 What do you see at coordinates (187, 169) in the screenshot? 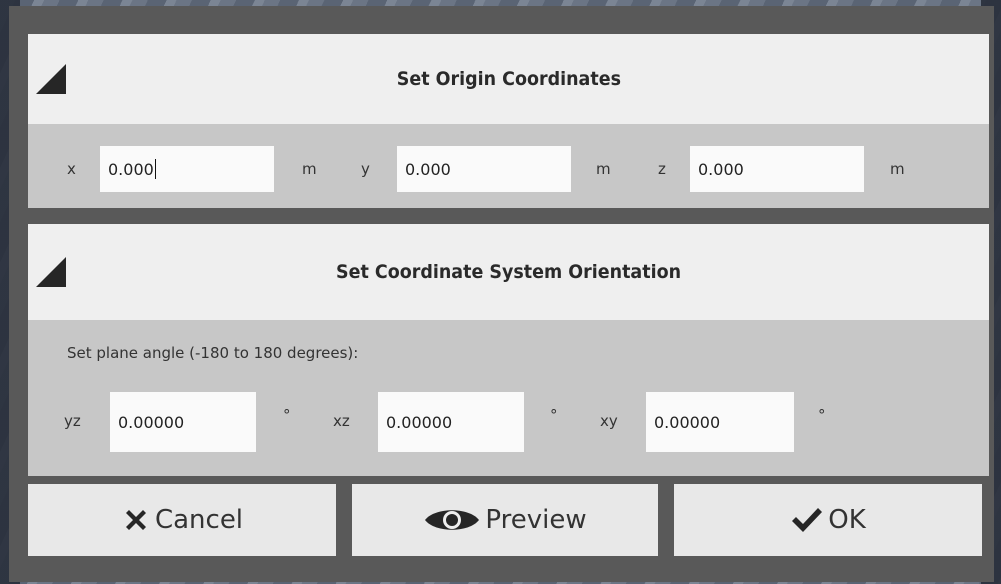
I see `x-coordinate-input: 0.000` at bounding box center [187, 169].